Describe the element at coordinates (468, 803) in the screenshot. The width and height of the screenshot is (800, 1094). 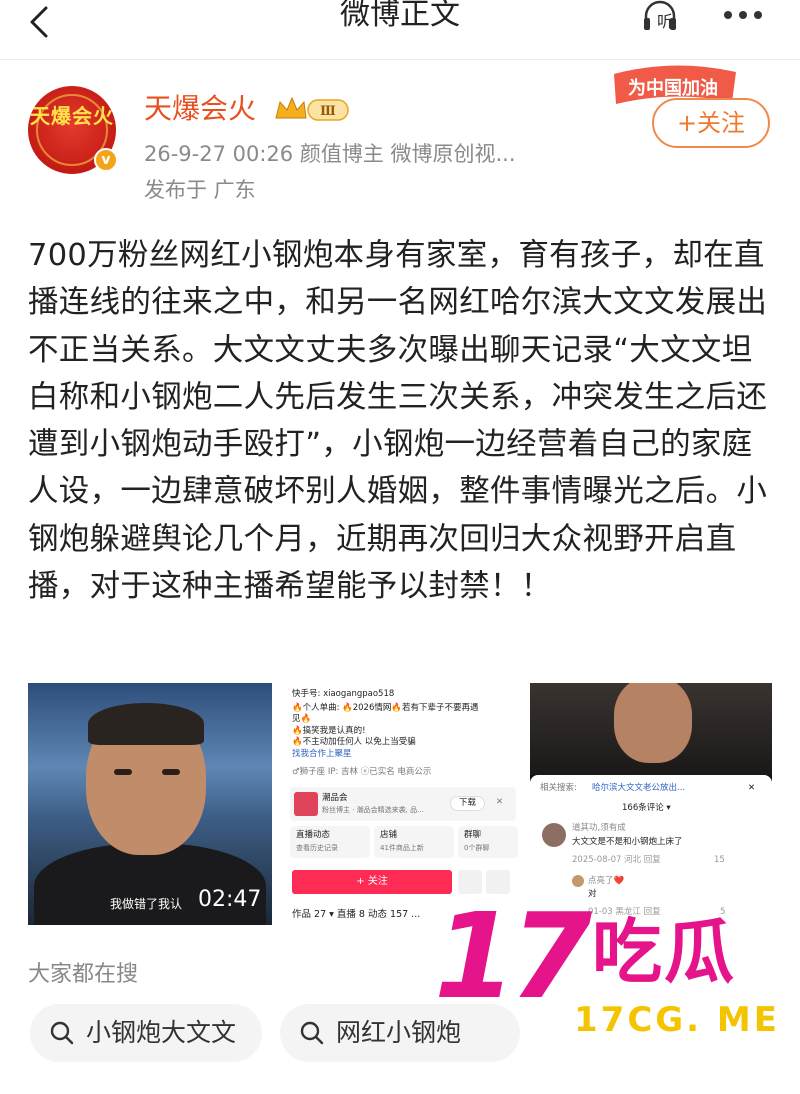
I see `download-button: 下载` at that location.